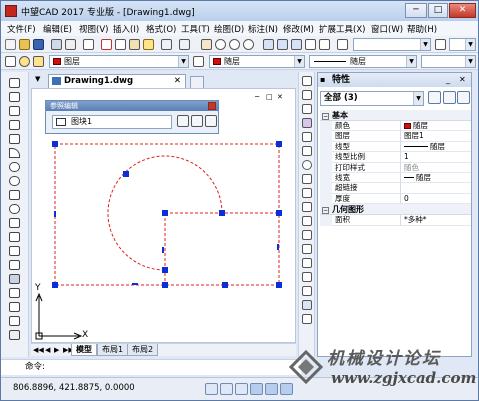 This screenshot has height=401, width=479. I want to click on property-value: 1, so click(435, 157).